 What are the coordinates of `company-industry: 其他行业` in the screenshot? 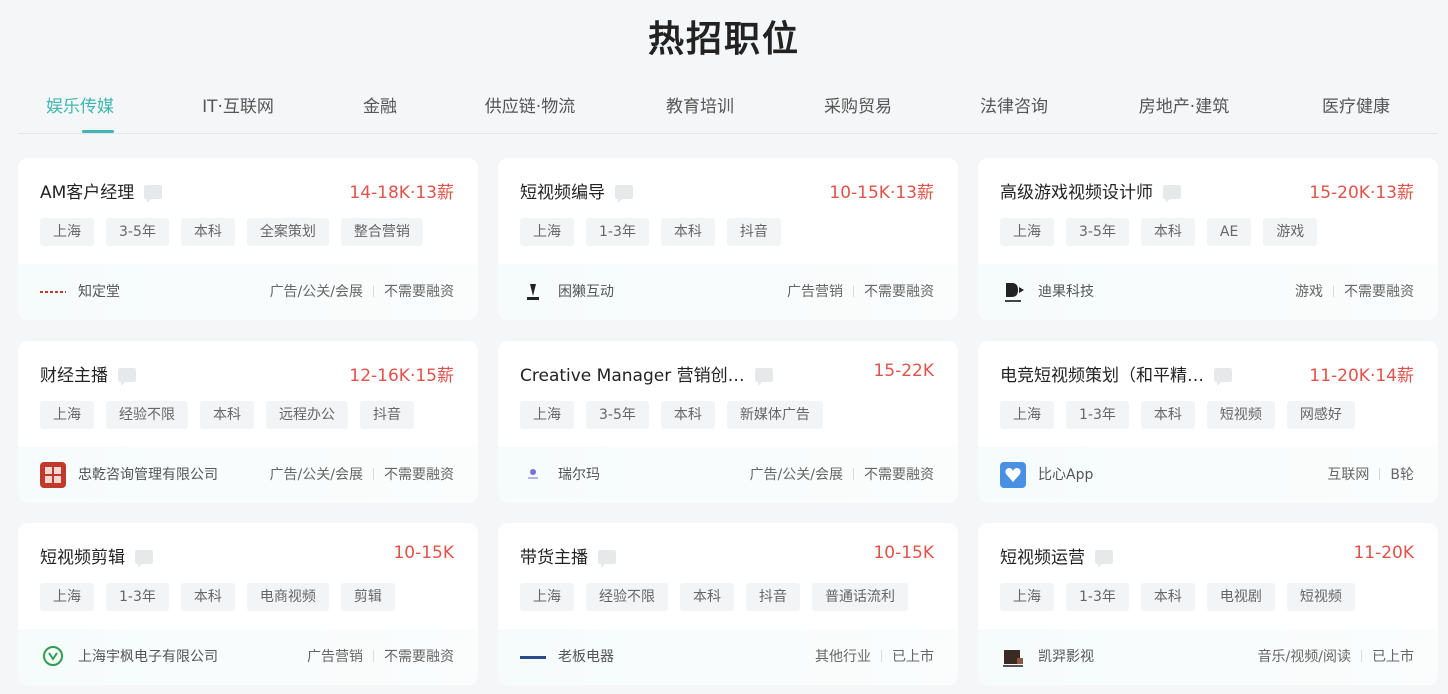 It's located at (843, 657).